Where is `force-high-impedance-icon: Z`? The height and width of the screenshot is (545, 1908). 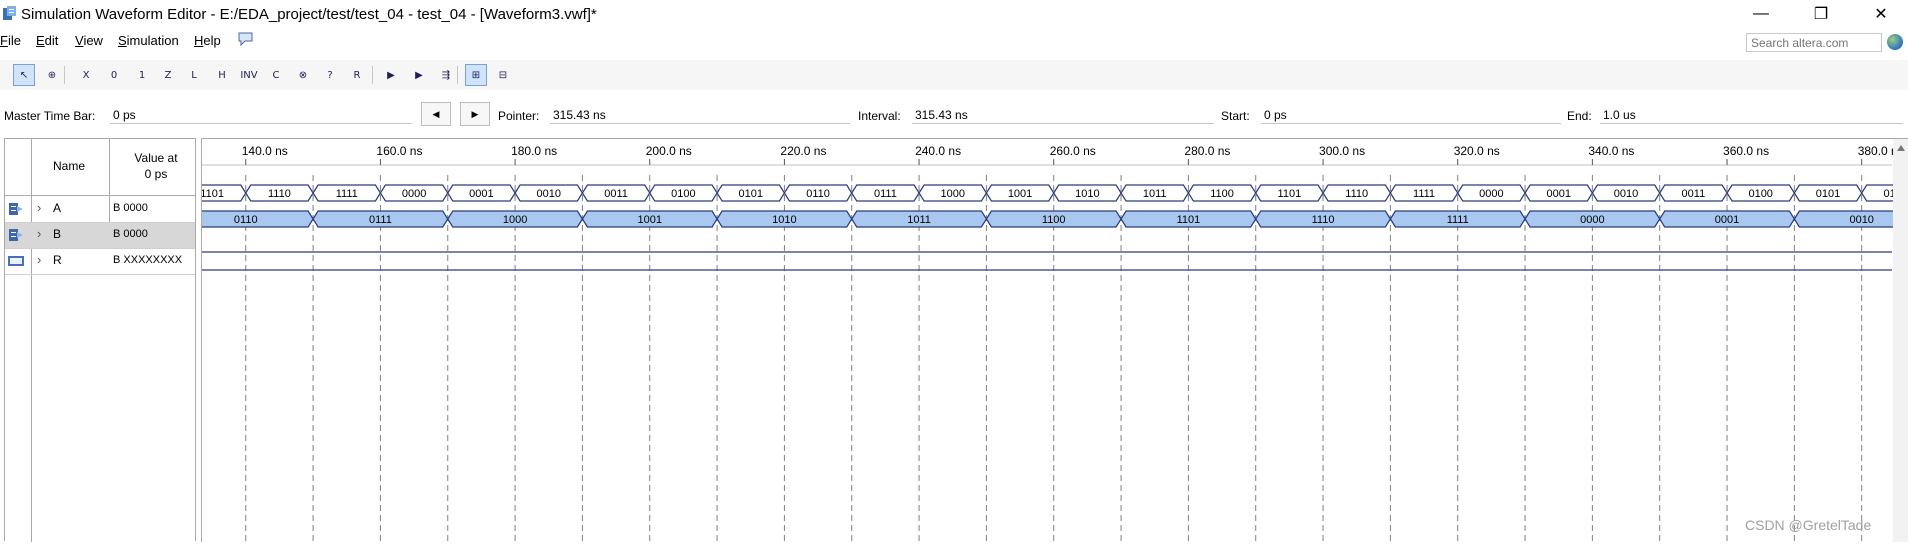
force-high-impedance-icon: Z is located at coordinates (168, 75).